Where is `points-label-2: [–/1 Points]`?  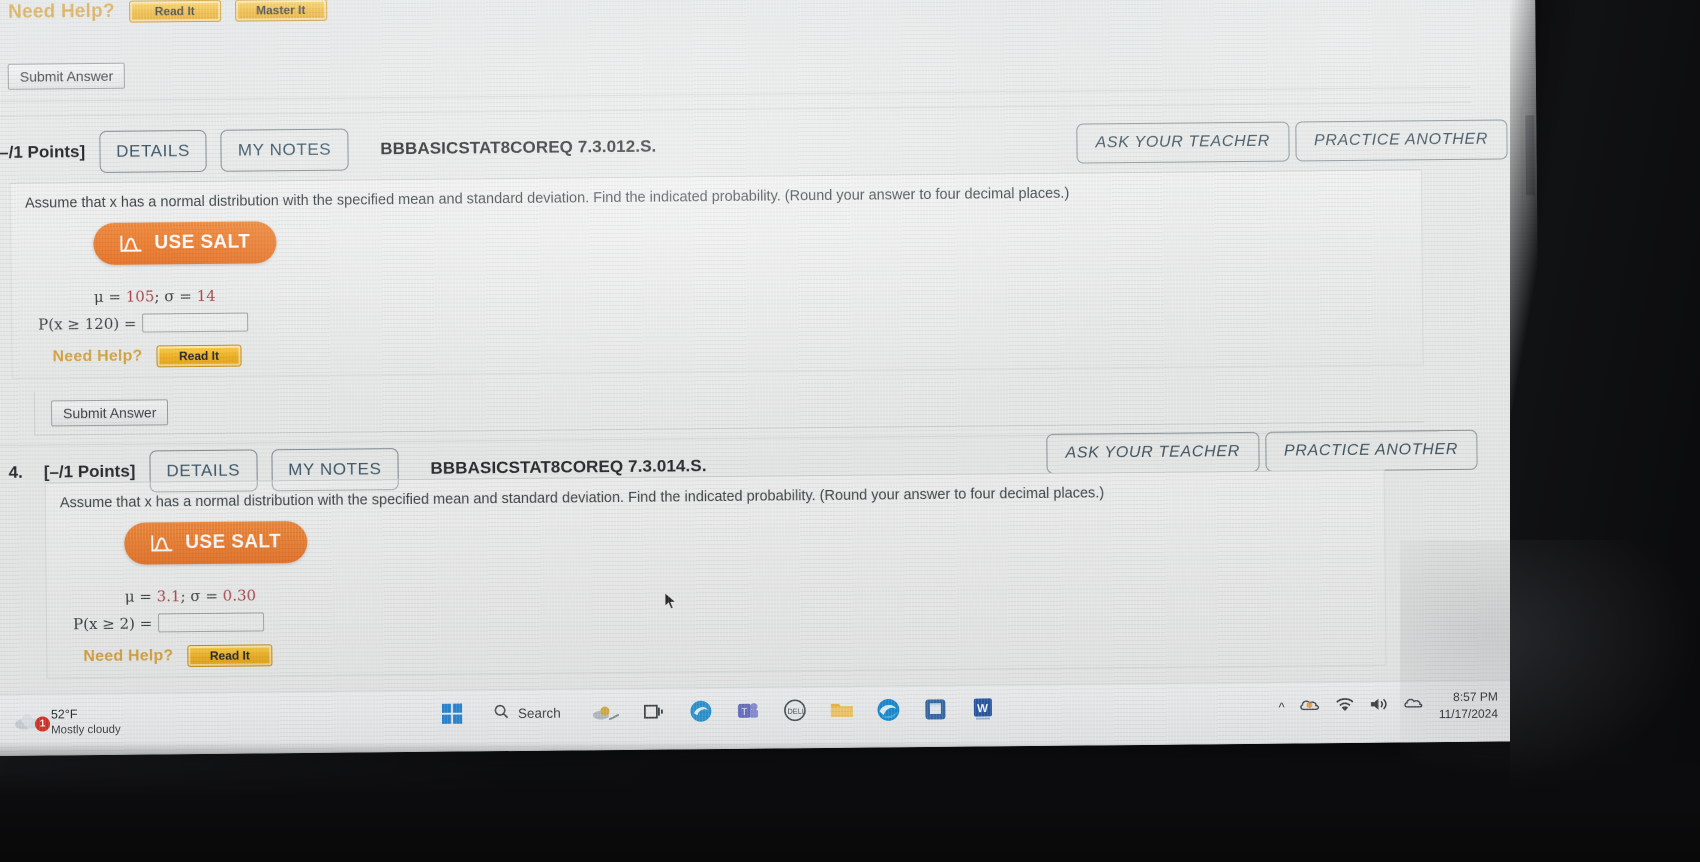
points-label-2: [–/1 Points] is located at coordinates (89, 471).